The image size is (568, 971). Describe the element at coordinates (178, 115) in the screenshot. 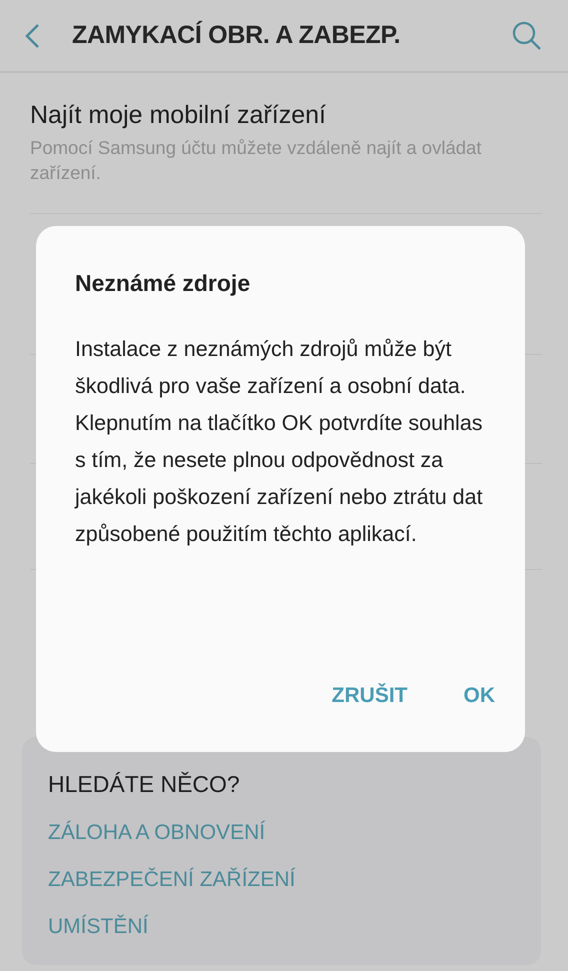

I see `setting-title: Najít moje mobilní zařízení` at that location.